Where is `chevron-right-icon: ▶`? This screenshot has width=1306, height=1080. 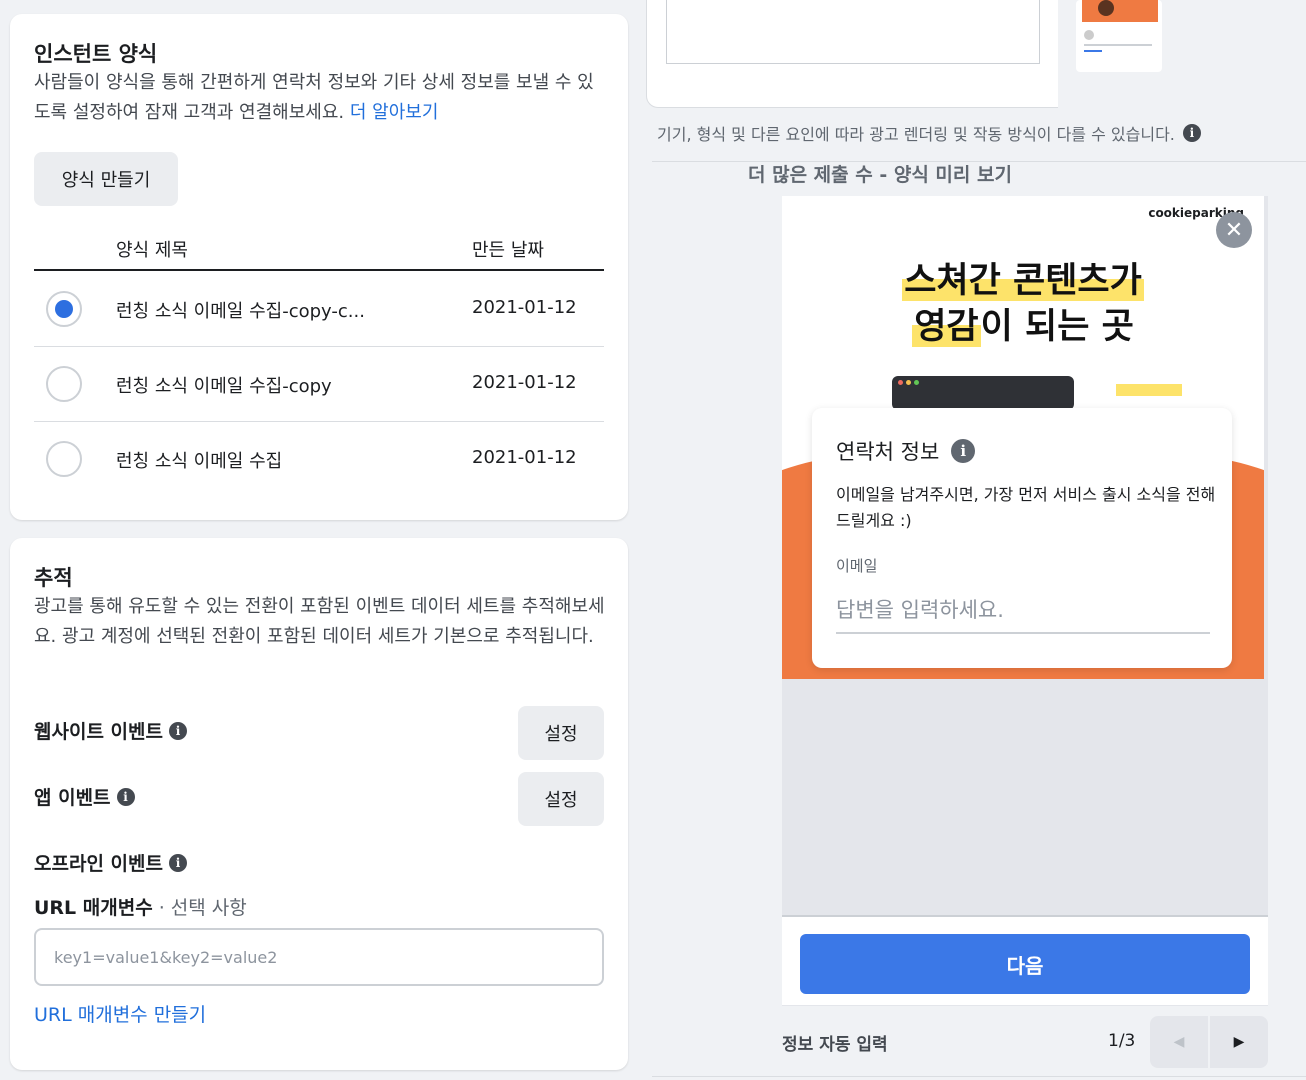 chevron-right-icon: ▶ is located at coordinates (1239, 1042).